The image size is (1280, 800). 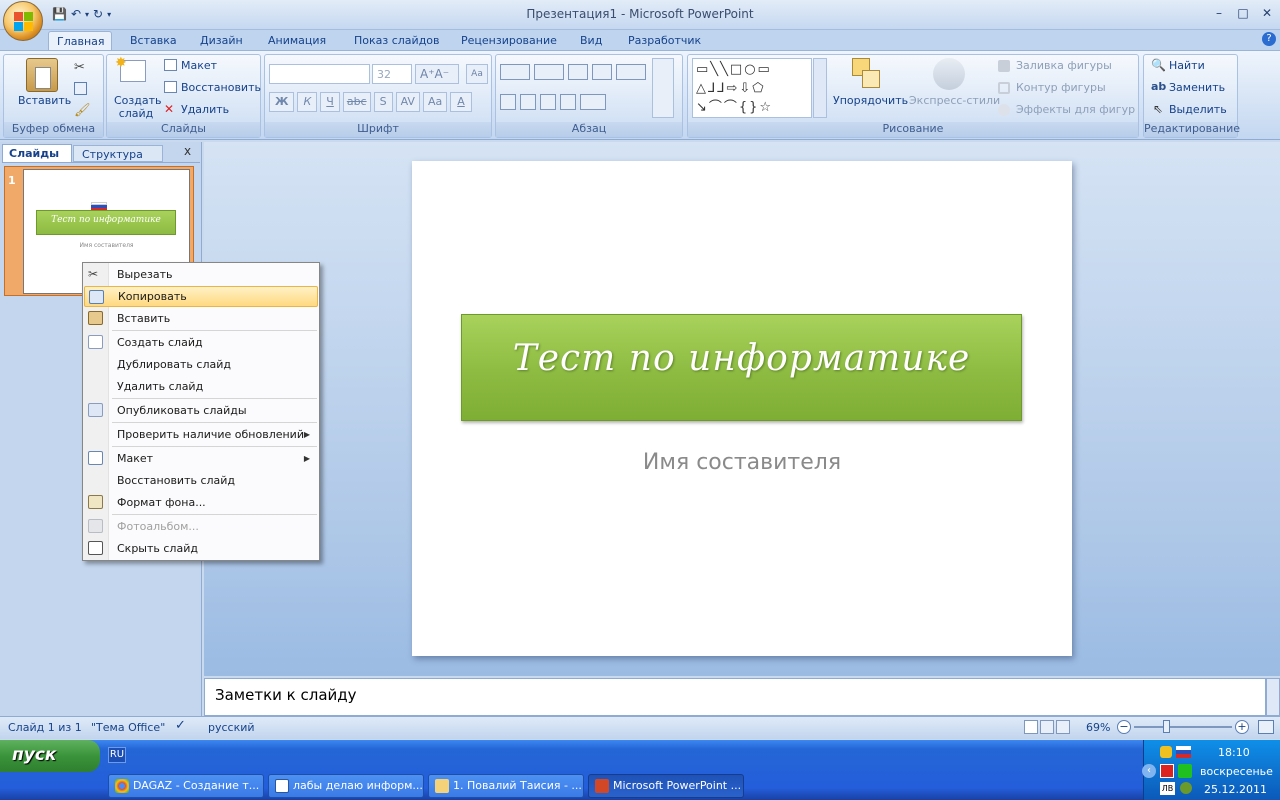 I want to click on format-painter-icon: 🖌, so click(x=82, y=110).